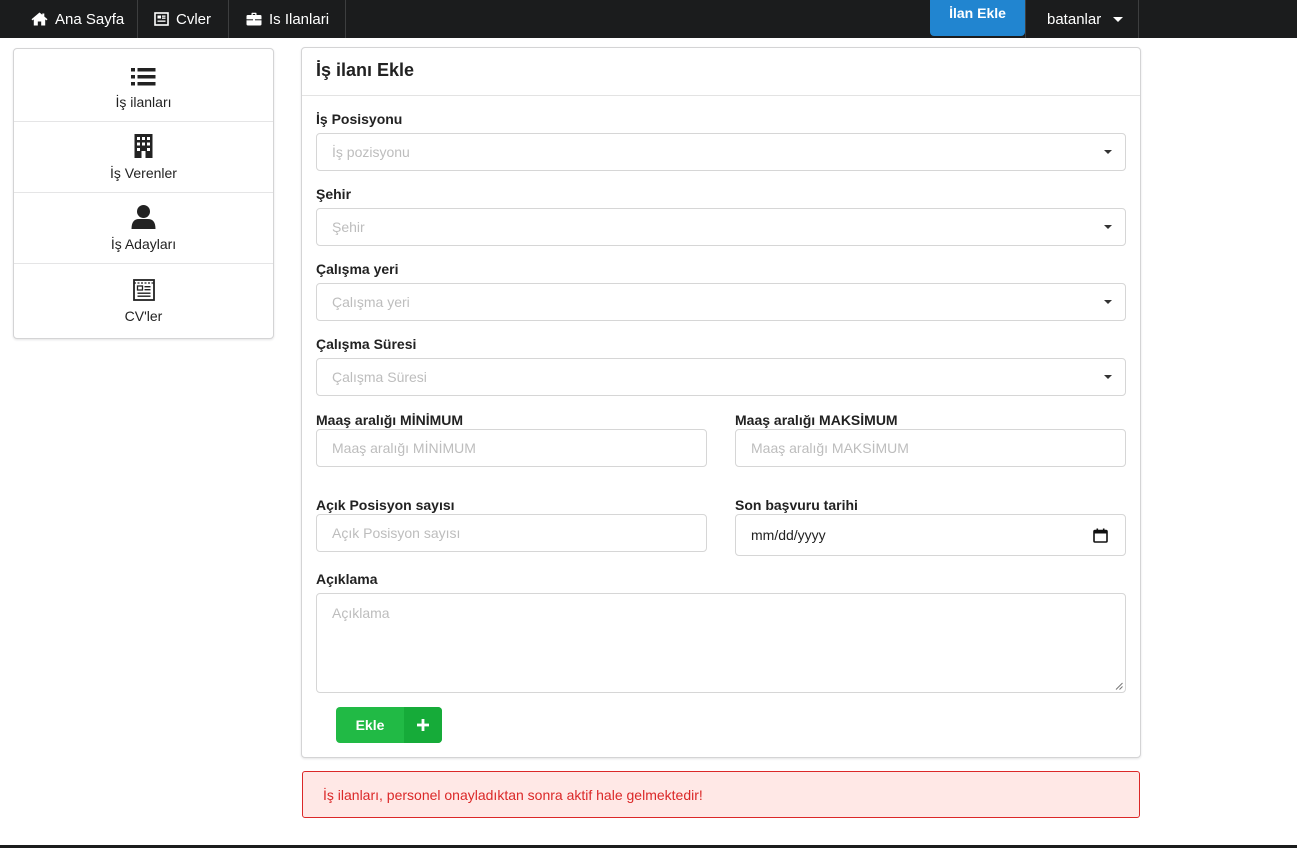 The height and width of the screenshot is (848, 1297). What do you see at coordinates (511, 533) in the screenshot?
I see `open-positions-input: Açık Posisyon sayısı` at bounding box center [511, 533].